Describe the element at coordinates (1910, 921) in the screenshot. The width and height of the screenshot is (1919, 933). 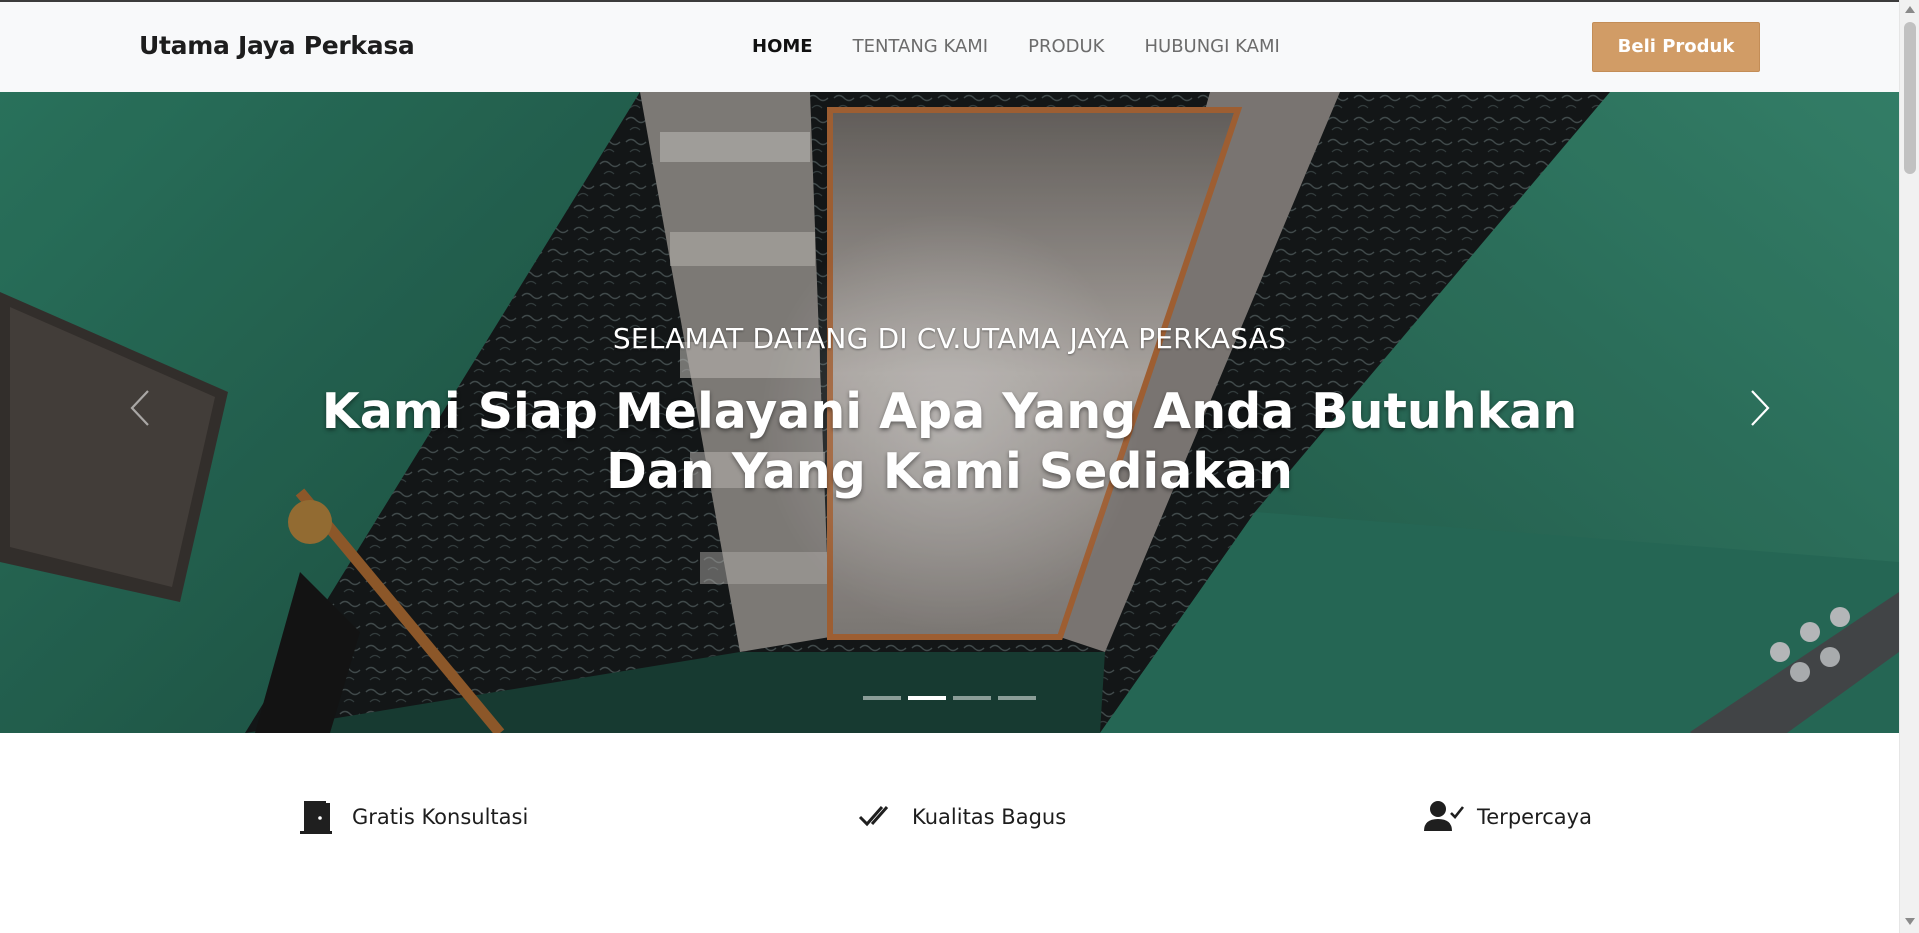
I see `scroll-down-arrow-icon` at that location.